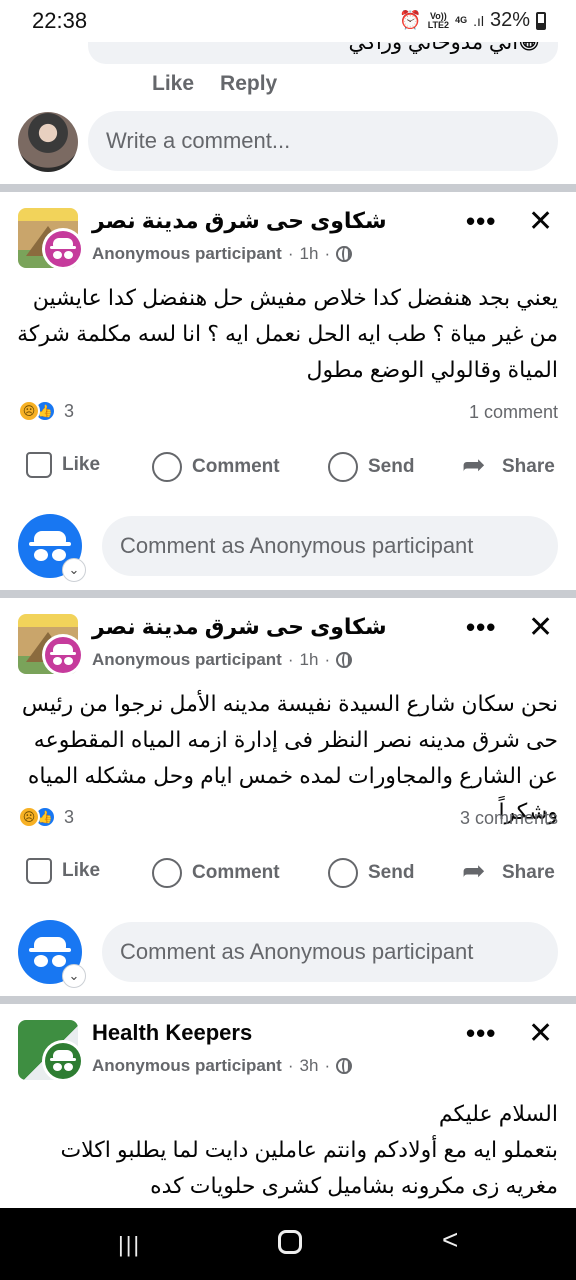  I want to click on status-icons: ⏰ Vo)) LTE2 4G .ıl 32%, so click(472, 20).